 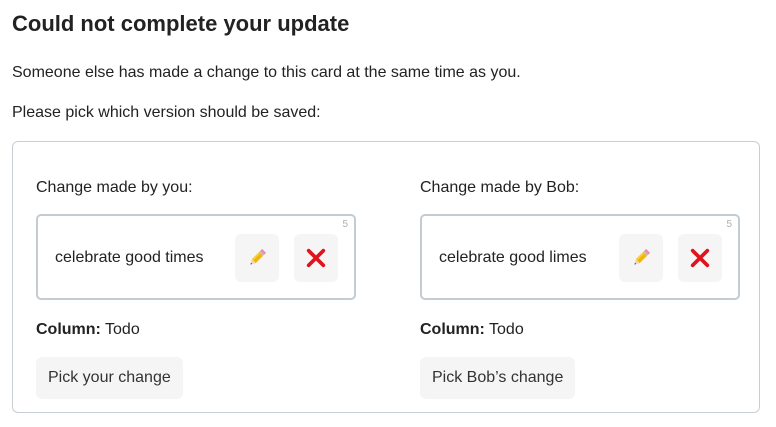 I want to click on pick-bob-change-button: Pick Bob’s change, so click(x=498, y=378).